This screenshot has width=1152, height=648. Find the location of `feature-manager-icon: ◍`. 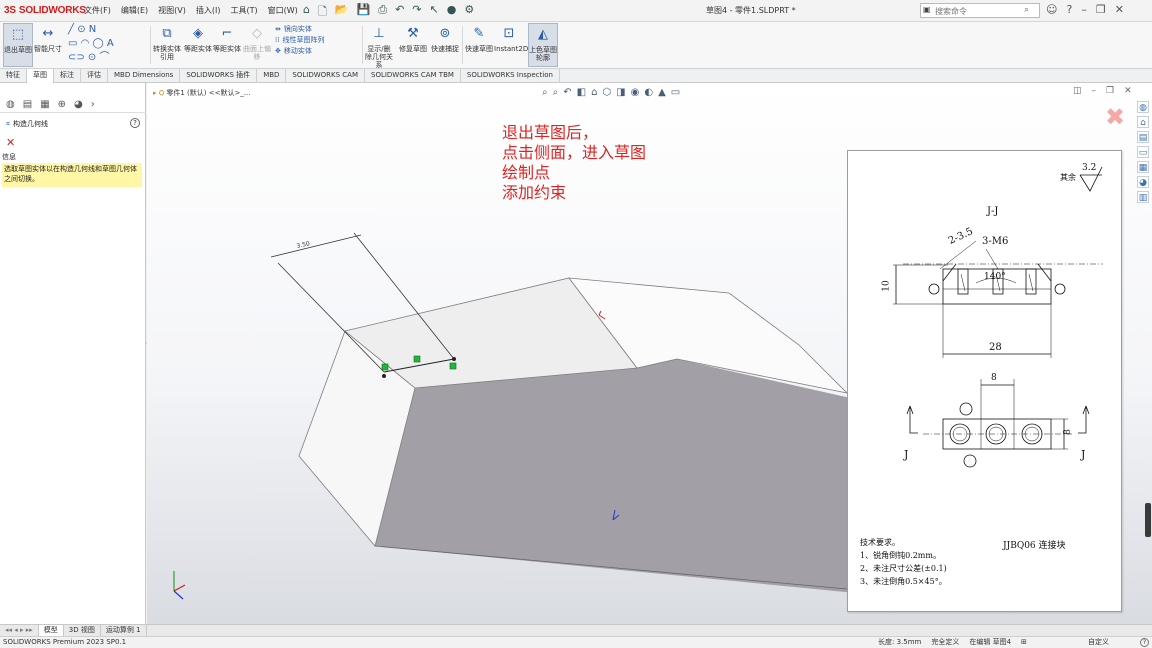

feature-manager-icon: ◍ is located at coordinates (10, 104).